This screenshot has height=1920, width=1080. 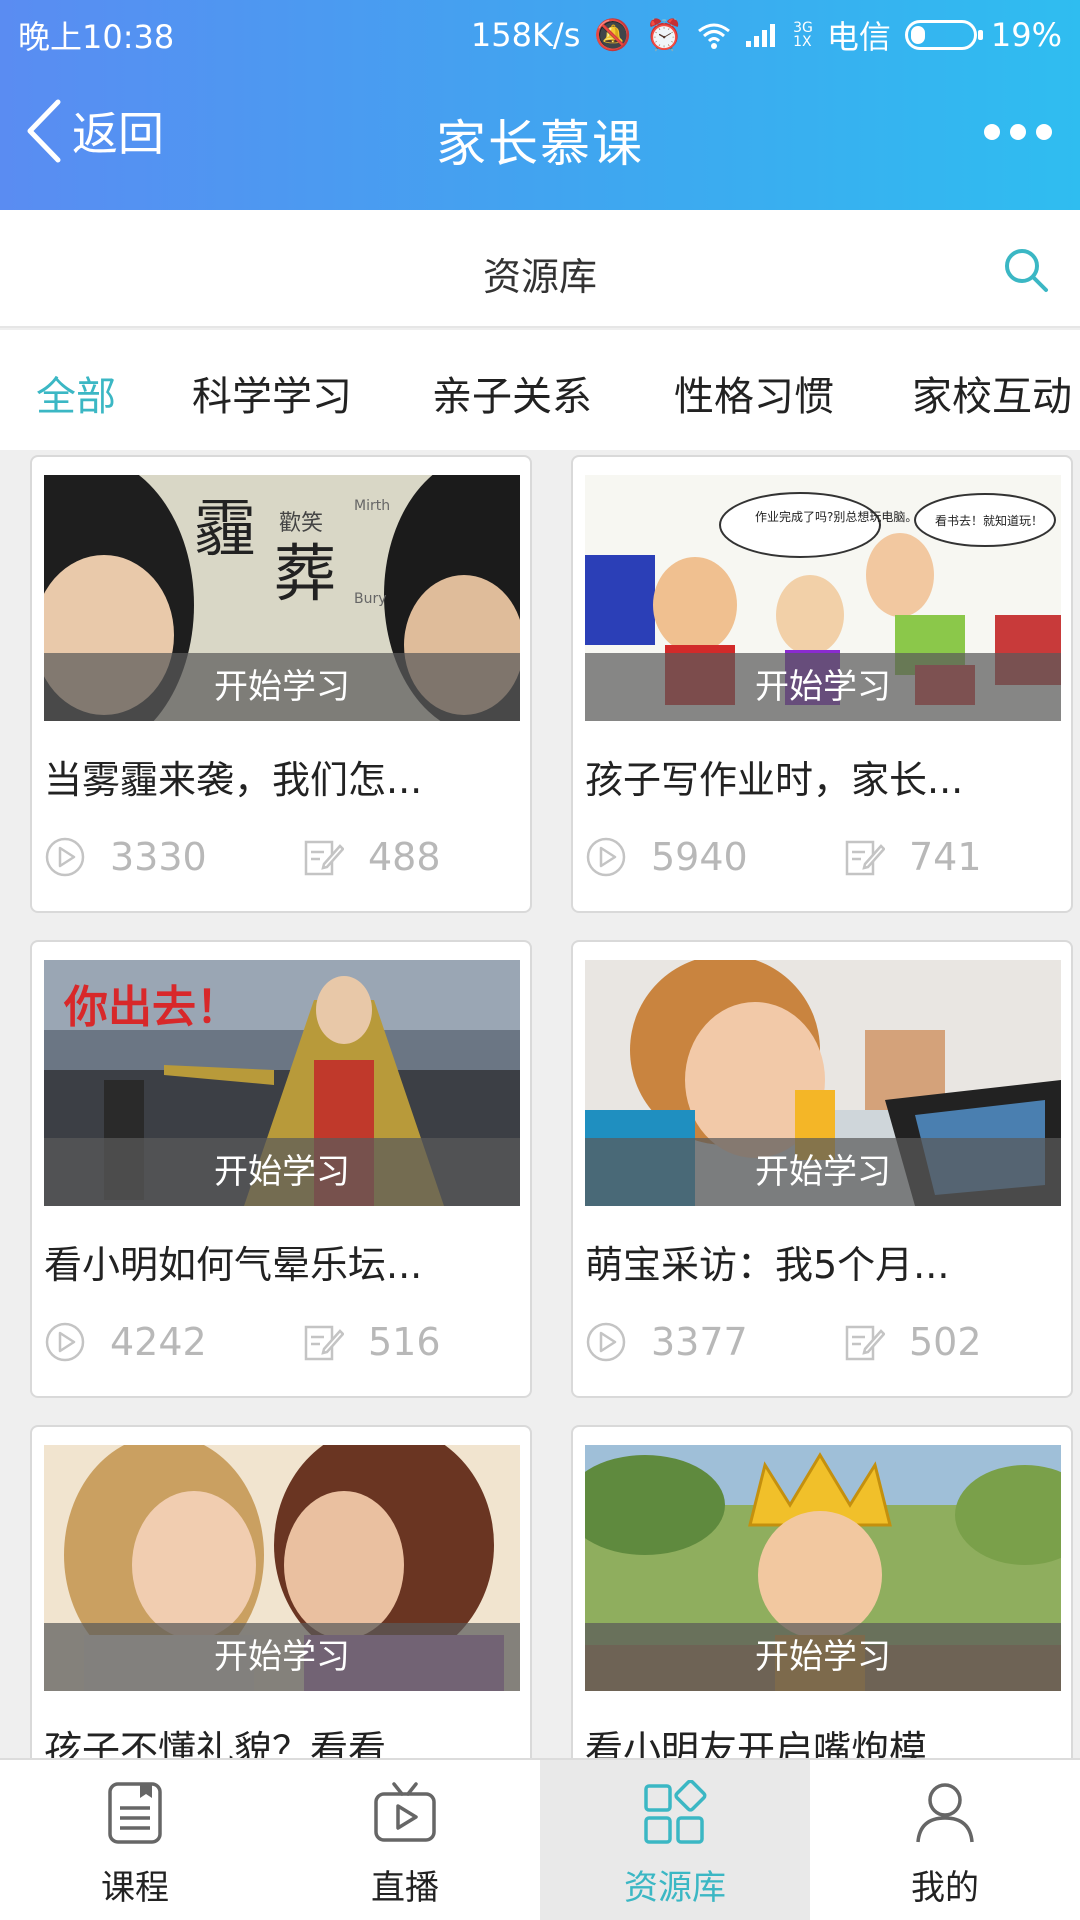 I want to click on section-header: 资源库, so click(x=540, y=269).